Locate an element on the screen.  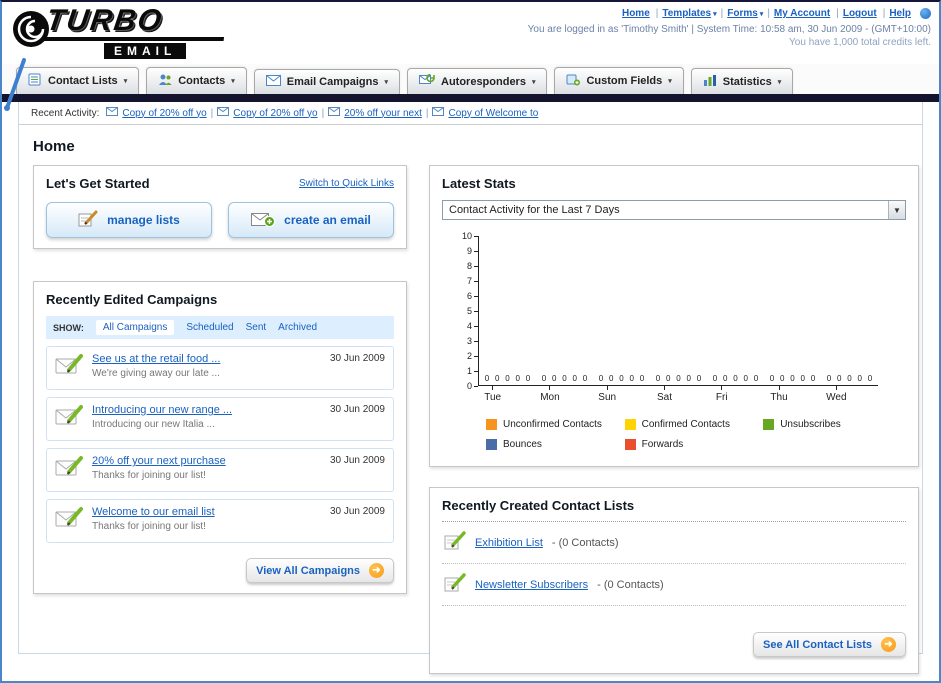
legend-label: Confirmed Contacts is located at coordinates (685, 424).